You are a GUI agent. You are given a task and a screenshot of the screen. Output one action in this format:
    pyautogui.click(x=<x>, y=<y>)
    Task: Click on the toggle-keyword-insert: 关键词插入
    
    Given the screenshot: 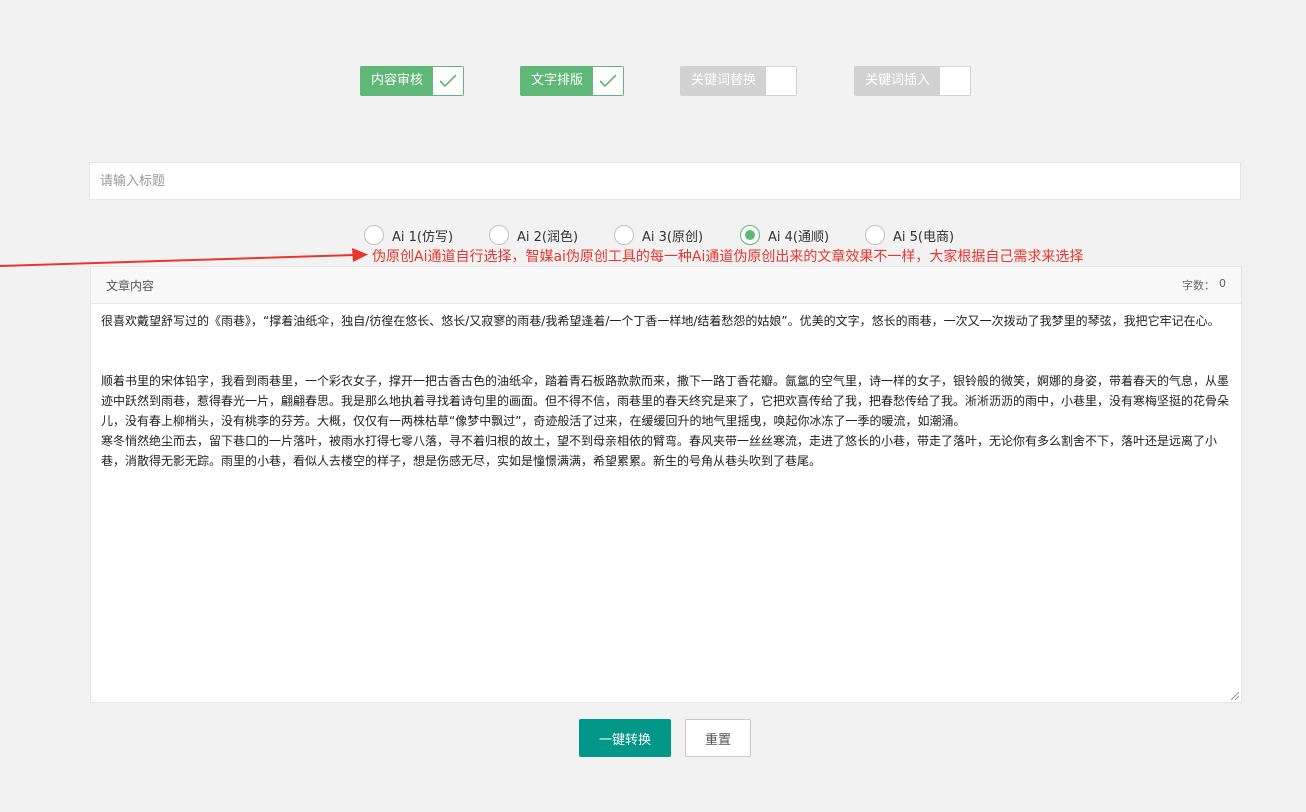 What is the action you would take?
    pyautogui.click(x=913, y=81)
    